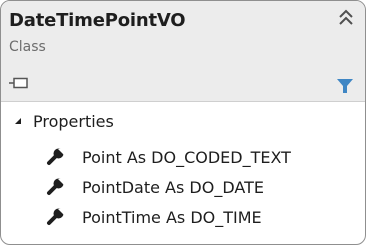 The image size is (366, 245). I want to click on filter-button, so click(345, 86).